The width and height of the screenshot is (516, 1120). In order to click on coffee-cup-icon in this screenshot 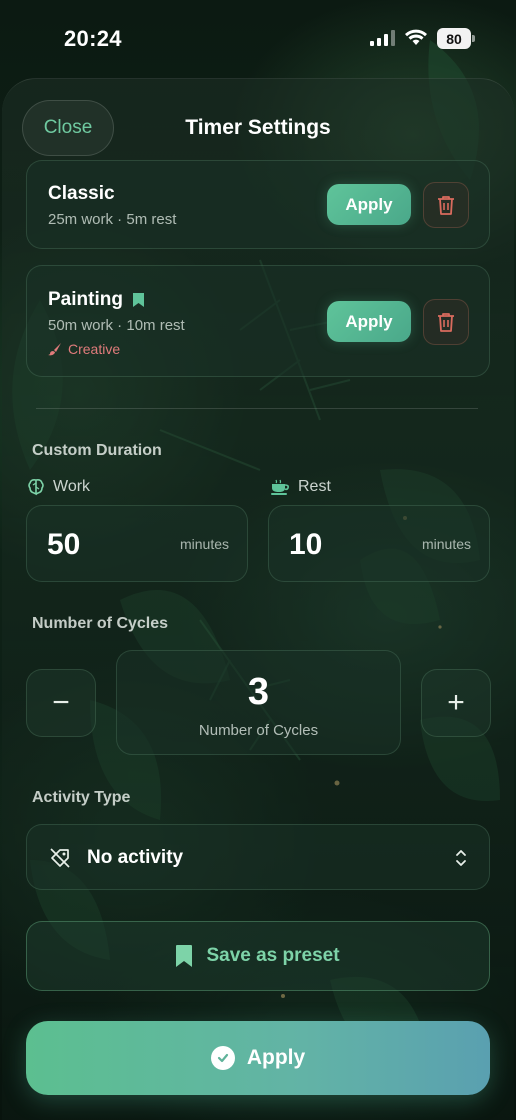, I will do `click(280, 487)`.